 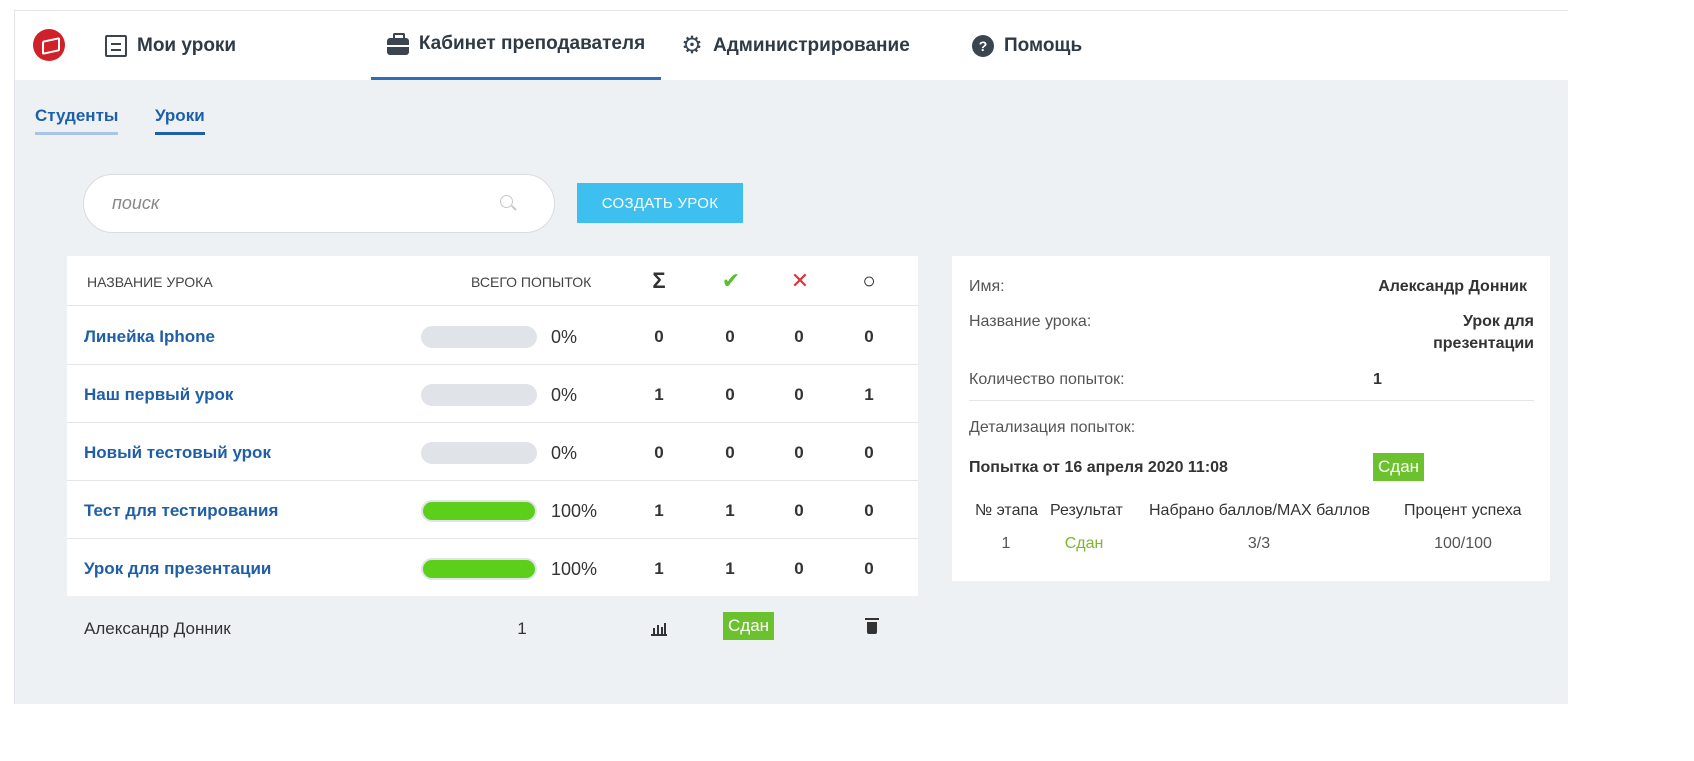 I want to click on count-pending: 1, so click(x=869, y=394).